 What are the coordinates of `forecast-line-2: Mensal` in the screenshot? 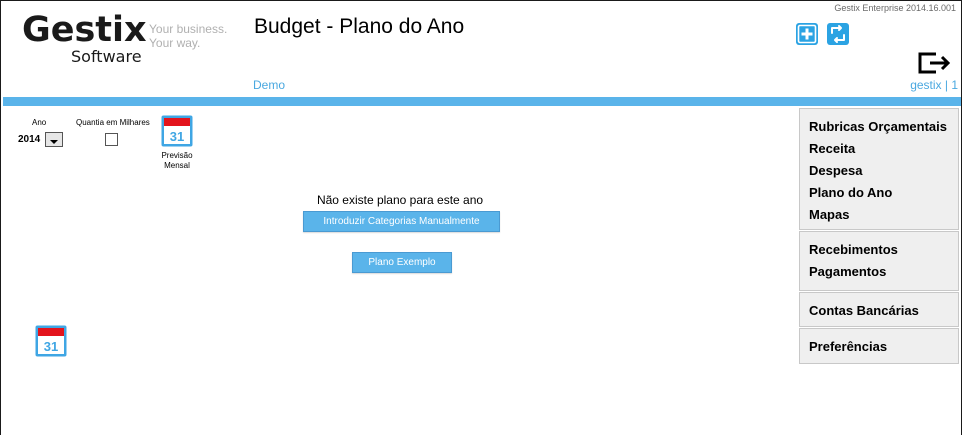 It's located at (177, 165).